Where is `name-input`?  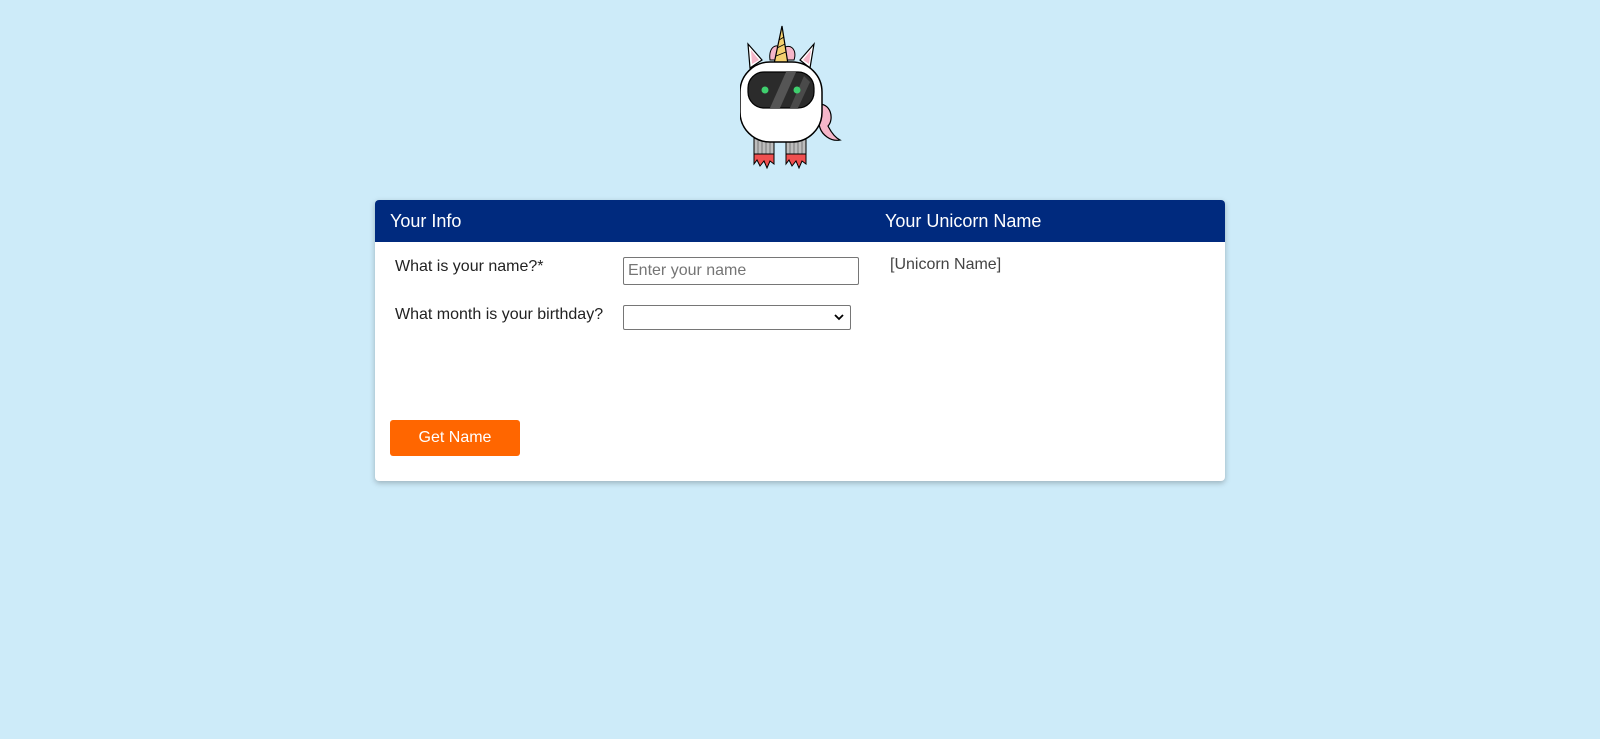
name-input is located at coordinates (741, 271).